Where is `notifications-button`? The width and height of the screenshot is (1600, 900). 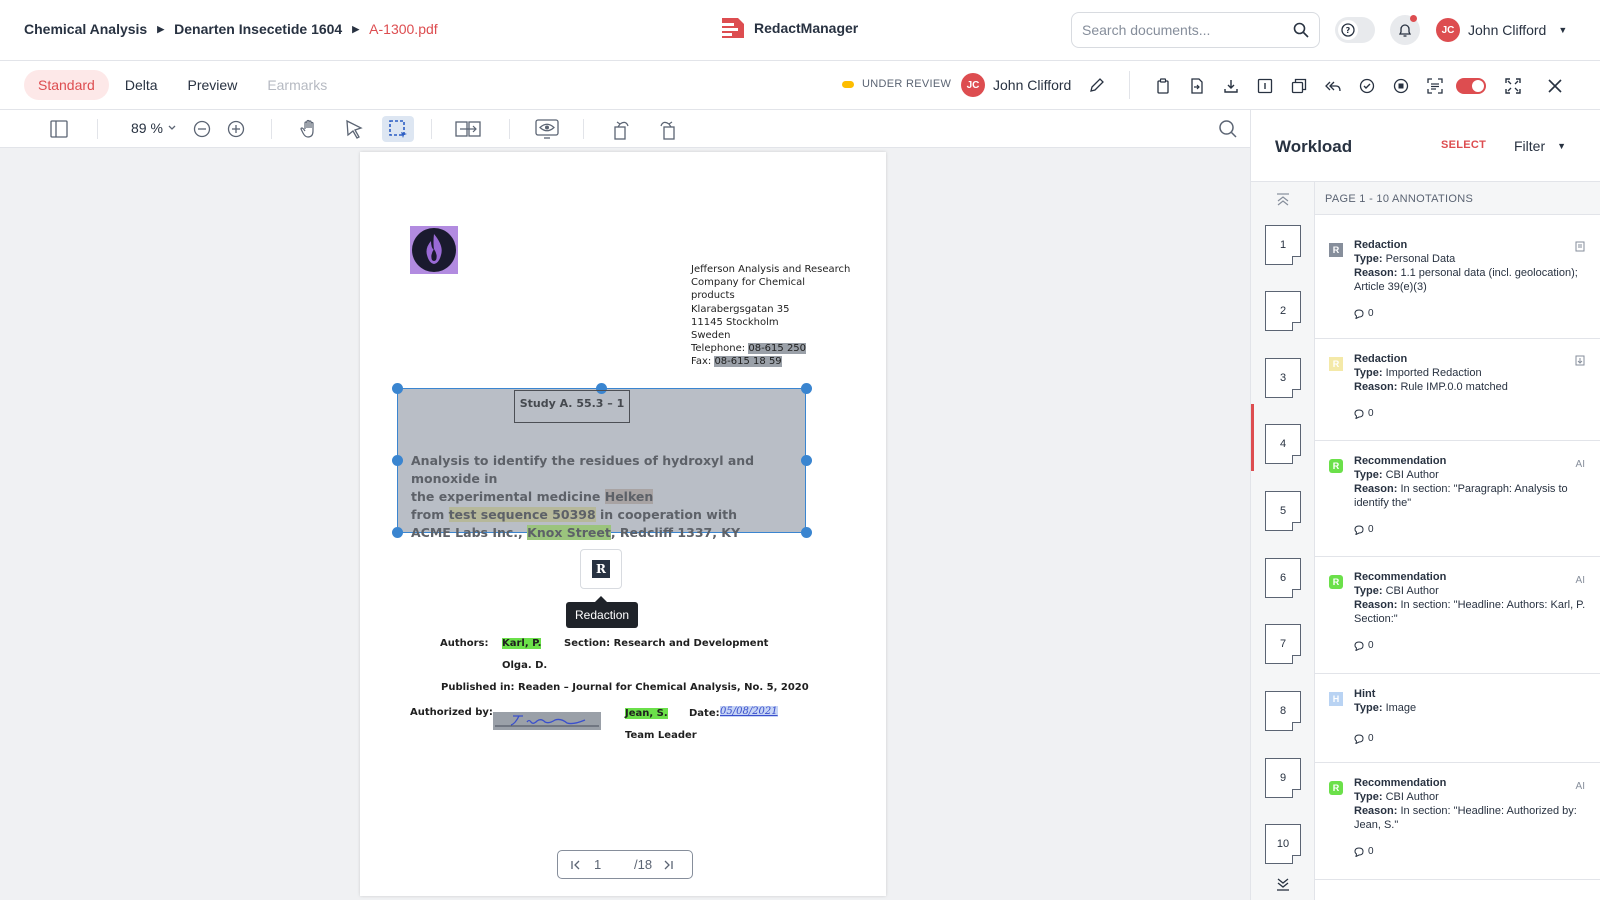
notifications-button is located at coordinates (1405, 30).